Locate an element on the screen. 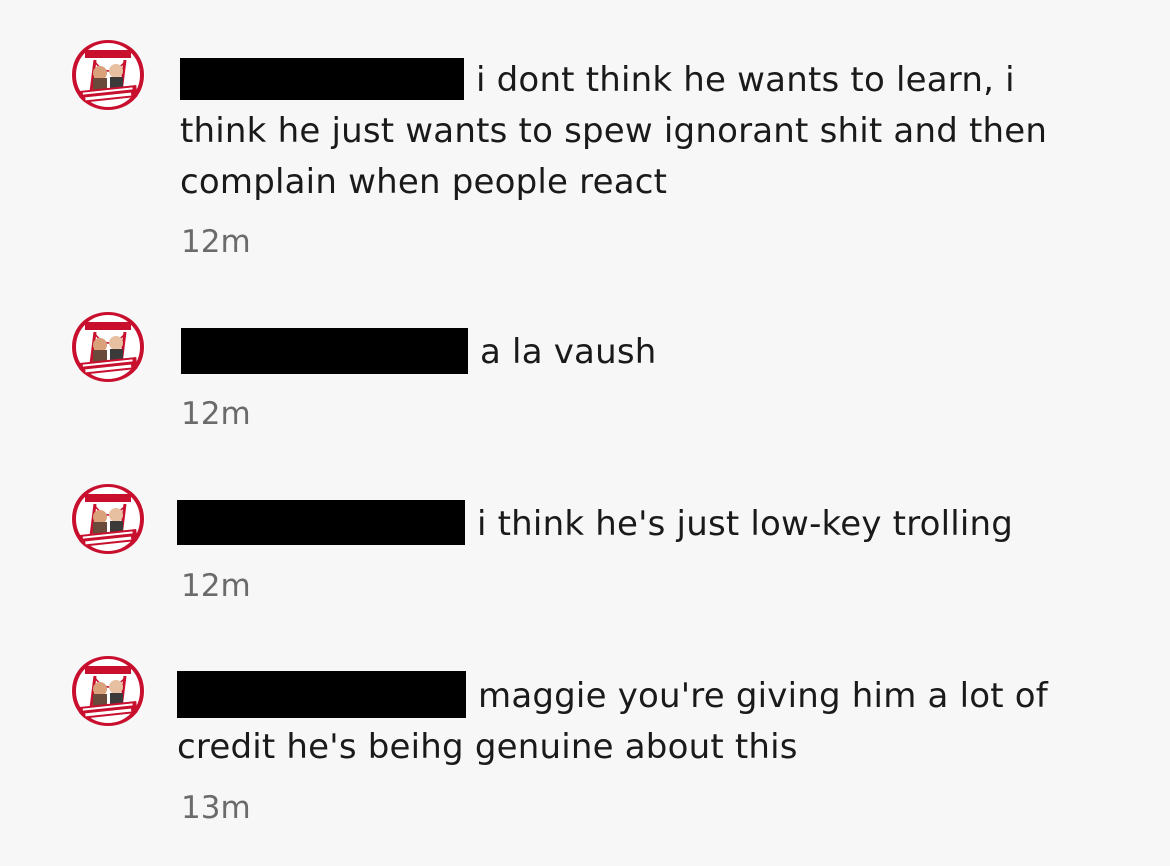 The height and width of the screenshot is (866, 1170). comment-body: i think he's just low-key trolling is located at coordinates (627, 524).